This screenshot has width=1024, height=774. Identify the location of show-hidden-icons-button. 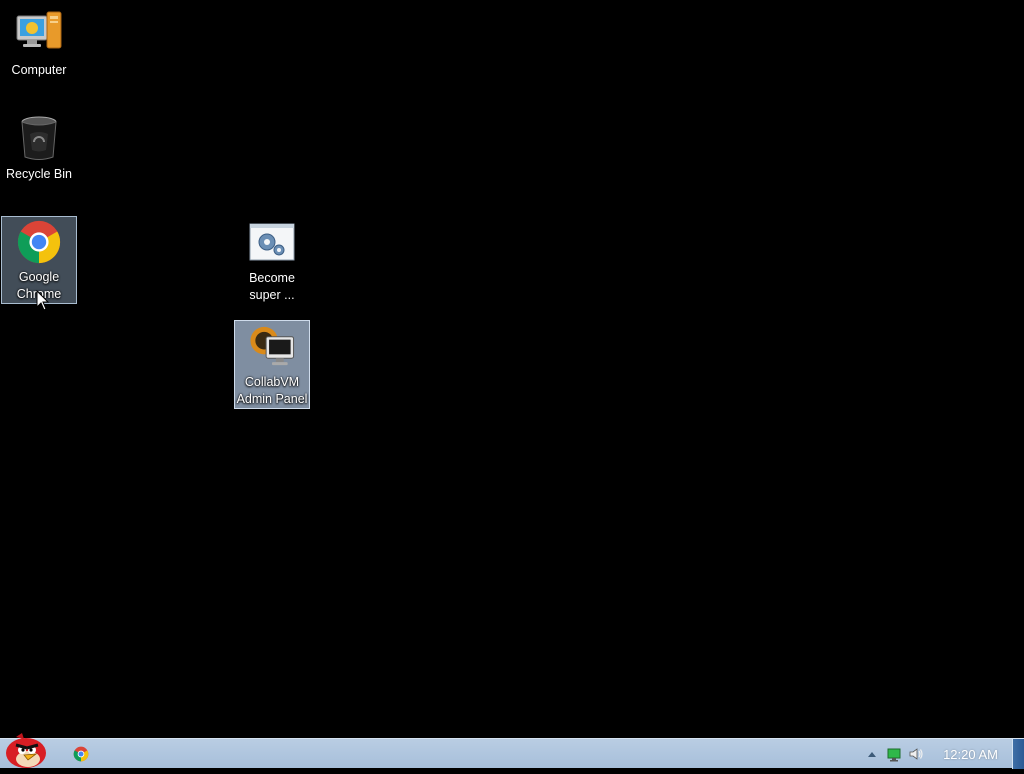
(872, 754).